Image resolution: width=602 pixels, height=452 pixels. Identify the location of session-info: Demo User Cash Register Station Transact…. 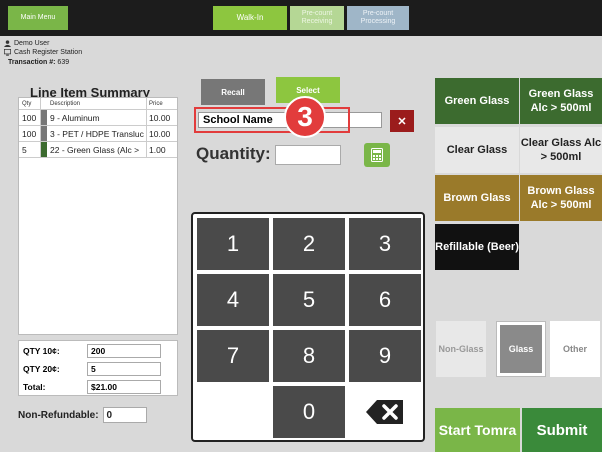
(43, 53).